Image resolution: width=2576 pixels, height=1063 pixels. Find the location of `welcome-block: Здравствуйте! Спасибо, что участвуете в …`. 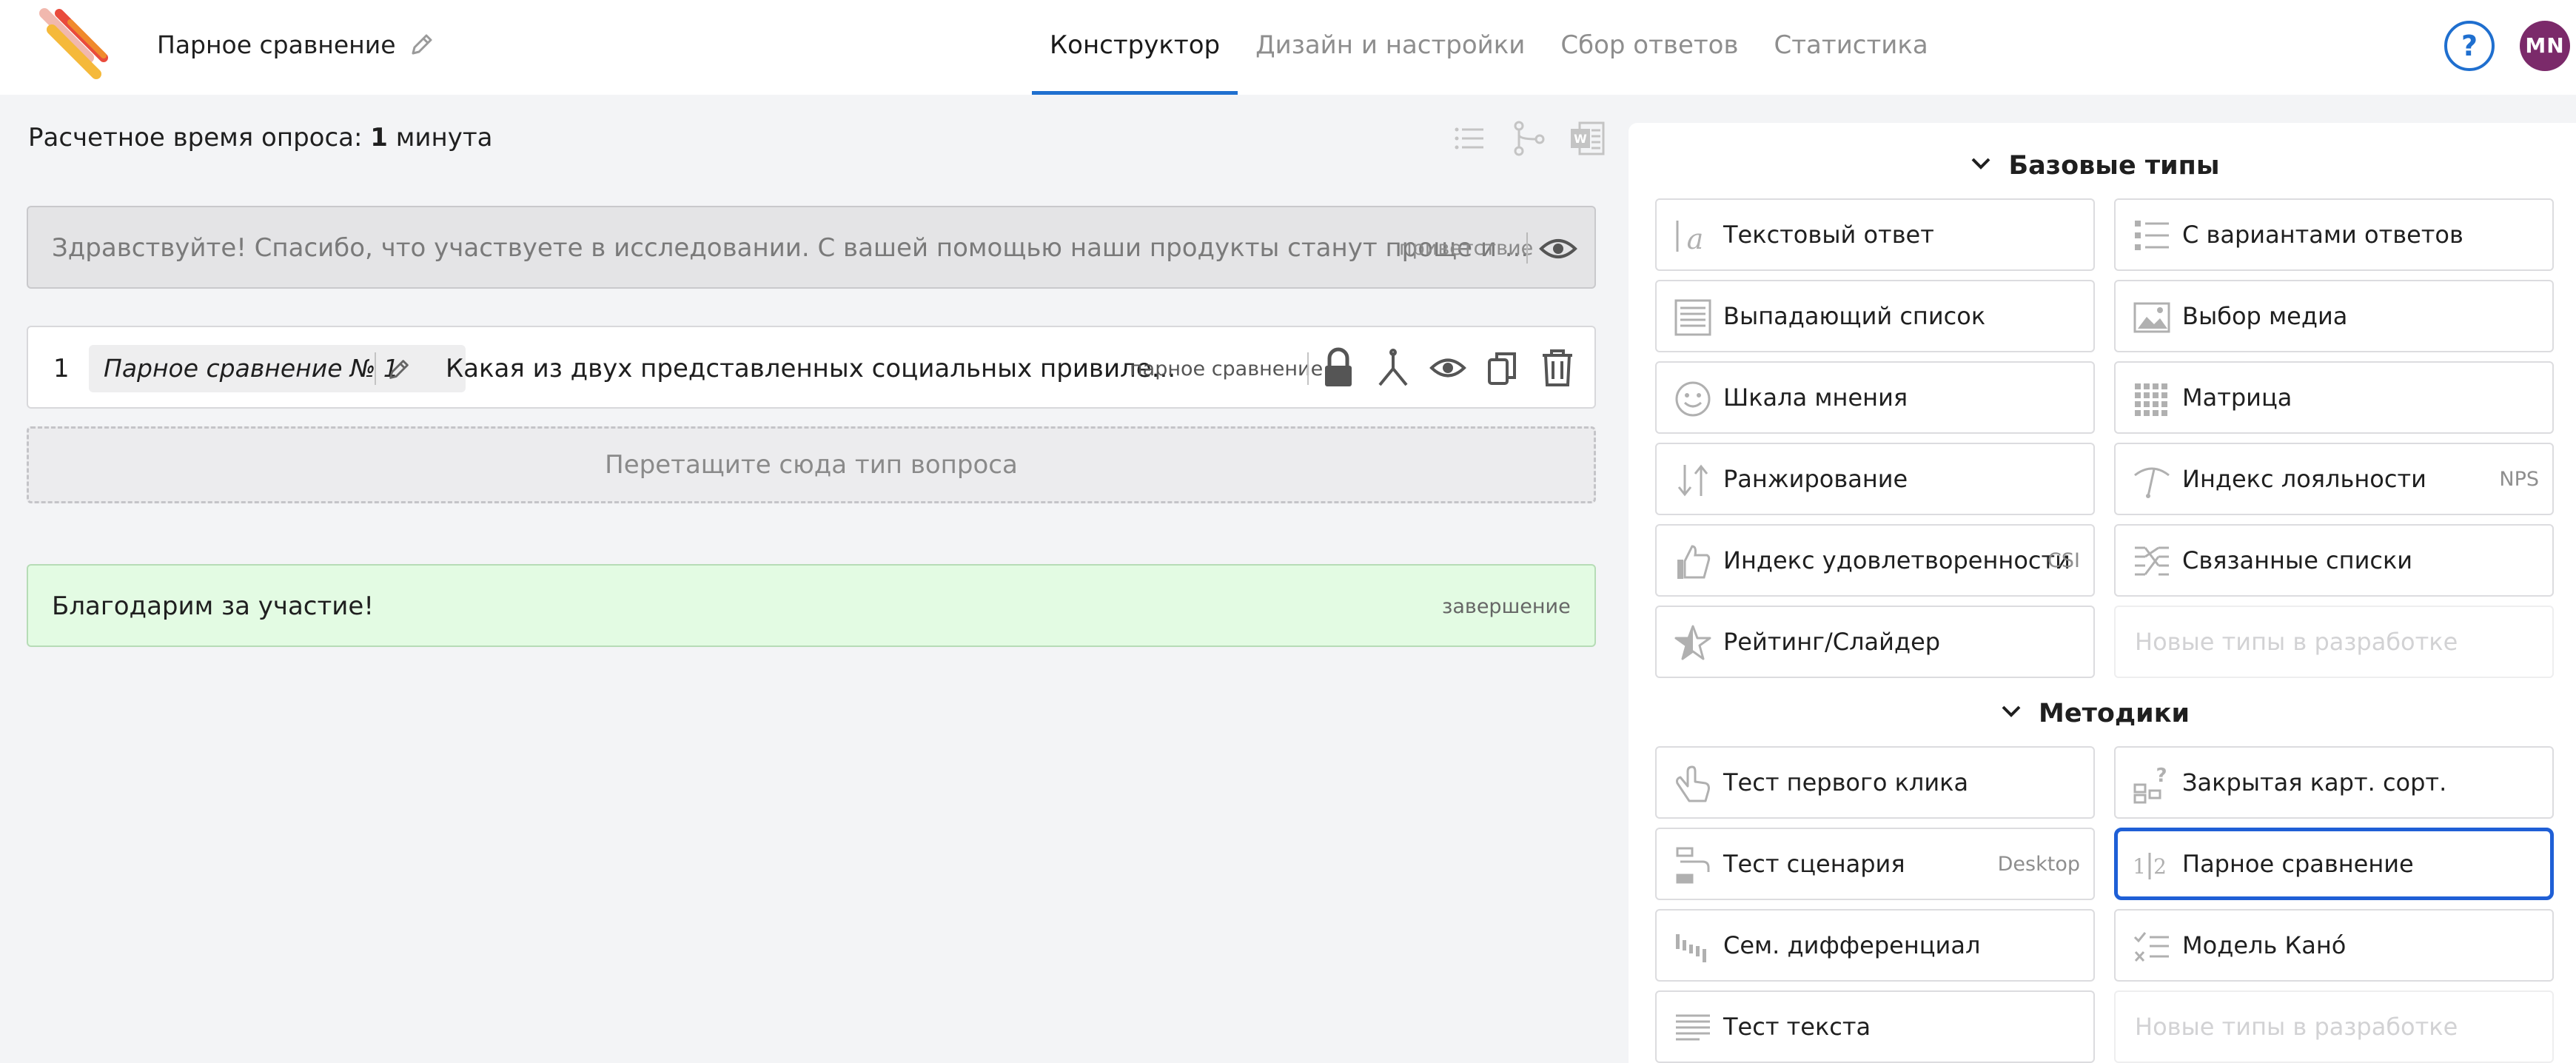

welcome-block: Здравствуйте! Спасибо, что участвуете в … is located at coordinates (811, 247).